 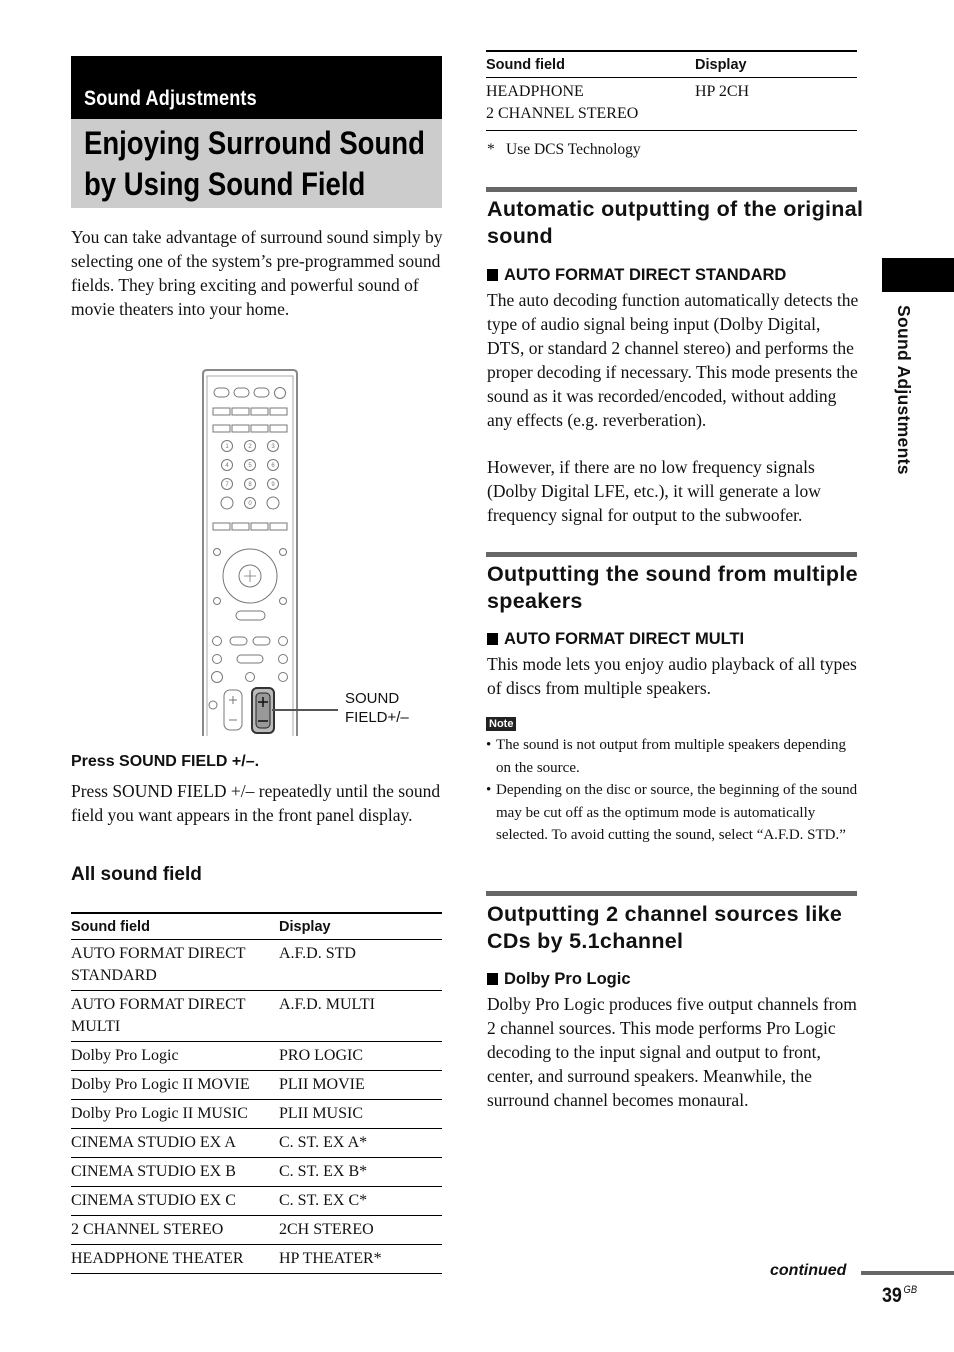 What do you see at coordinates (360, 1114) in the screenshot?
I see `display-cell: PLII MUSIC` at bounding box center [360, 1114].